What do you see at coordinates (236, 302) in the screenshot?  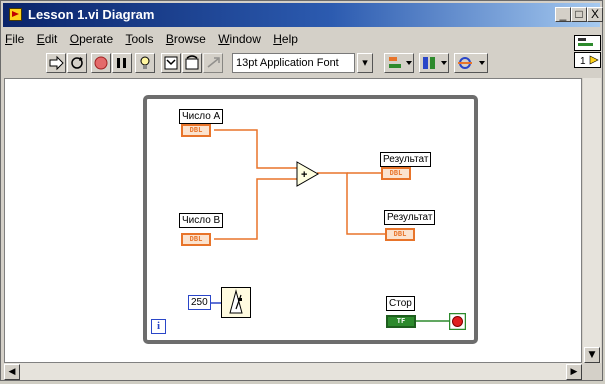 I see `wait-ms-metronome-icon` at bounding box center [236, 302].